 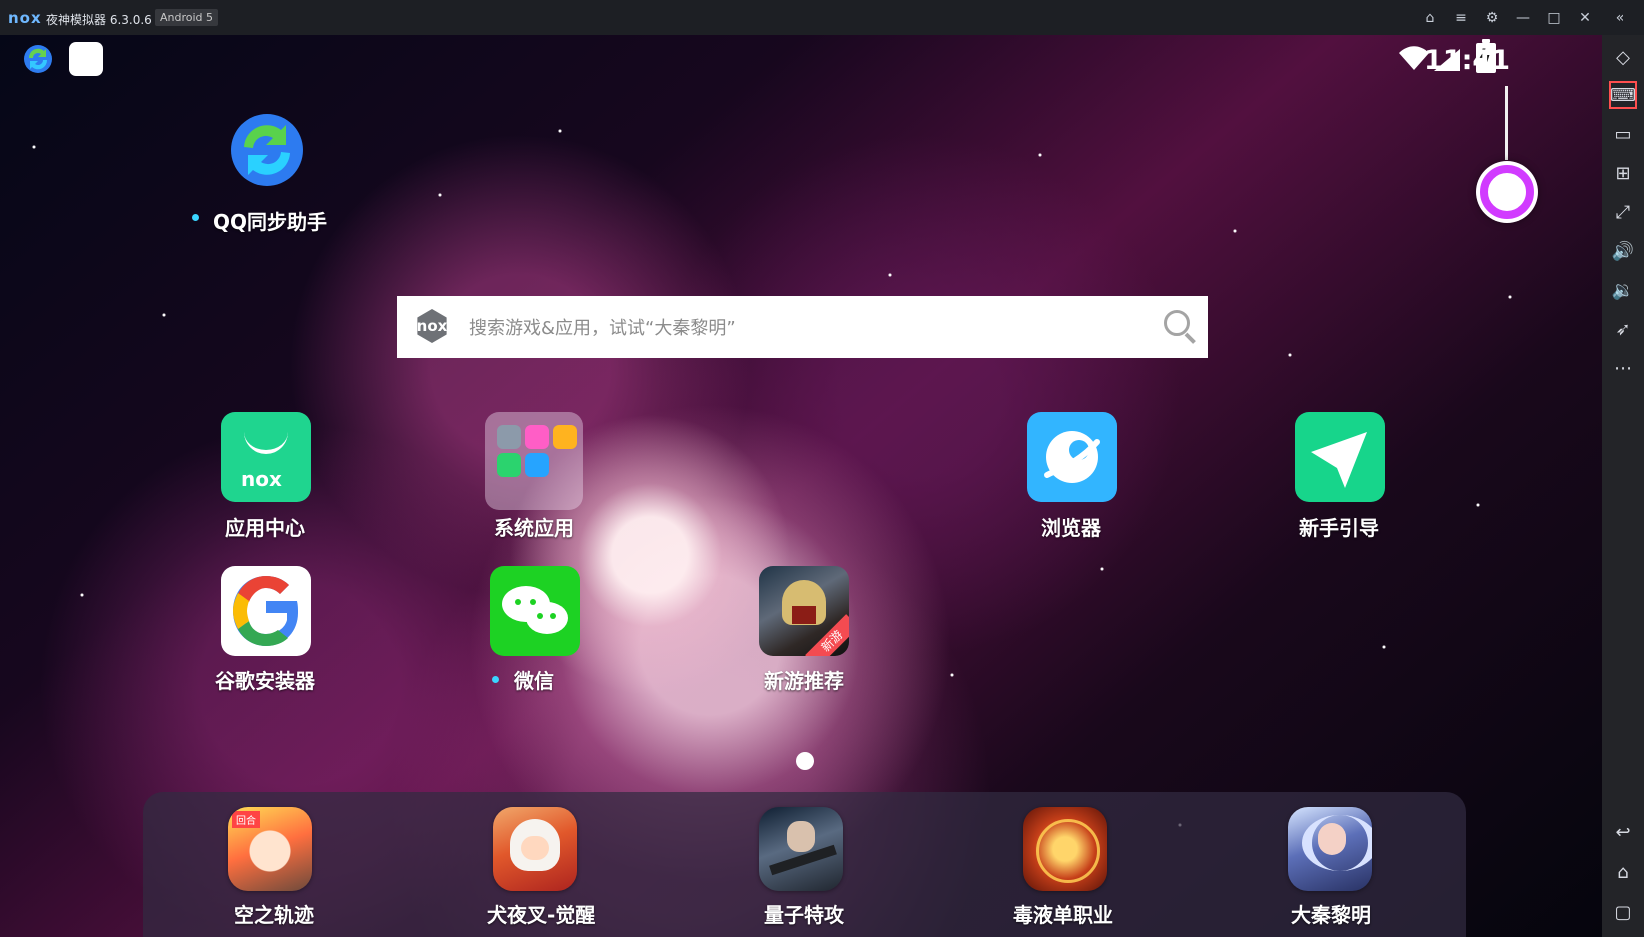 I want to click on google-g-icon, so click(x=1507, y=192).